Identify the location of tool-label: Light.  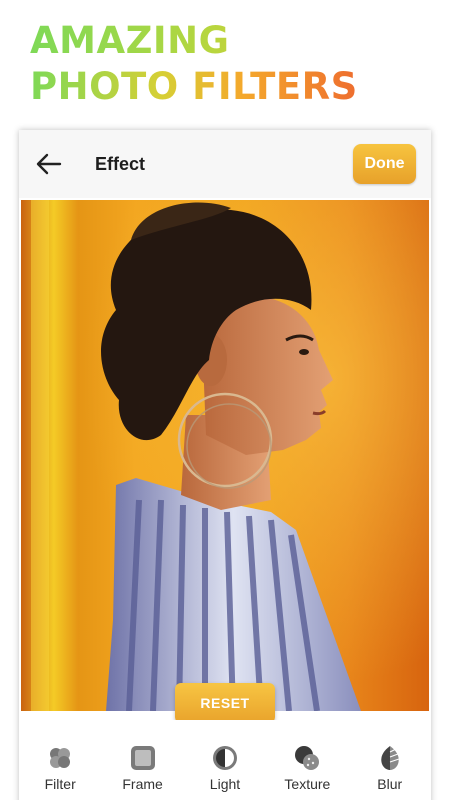
(225, 784).